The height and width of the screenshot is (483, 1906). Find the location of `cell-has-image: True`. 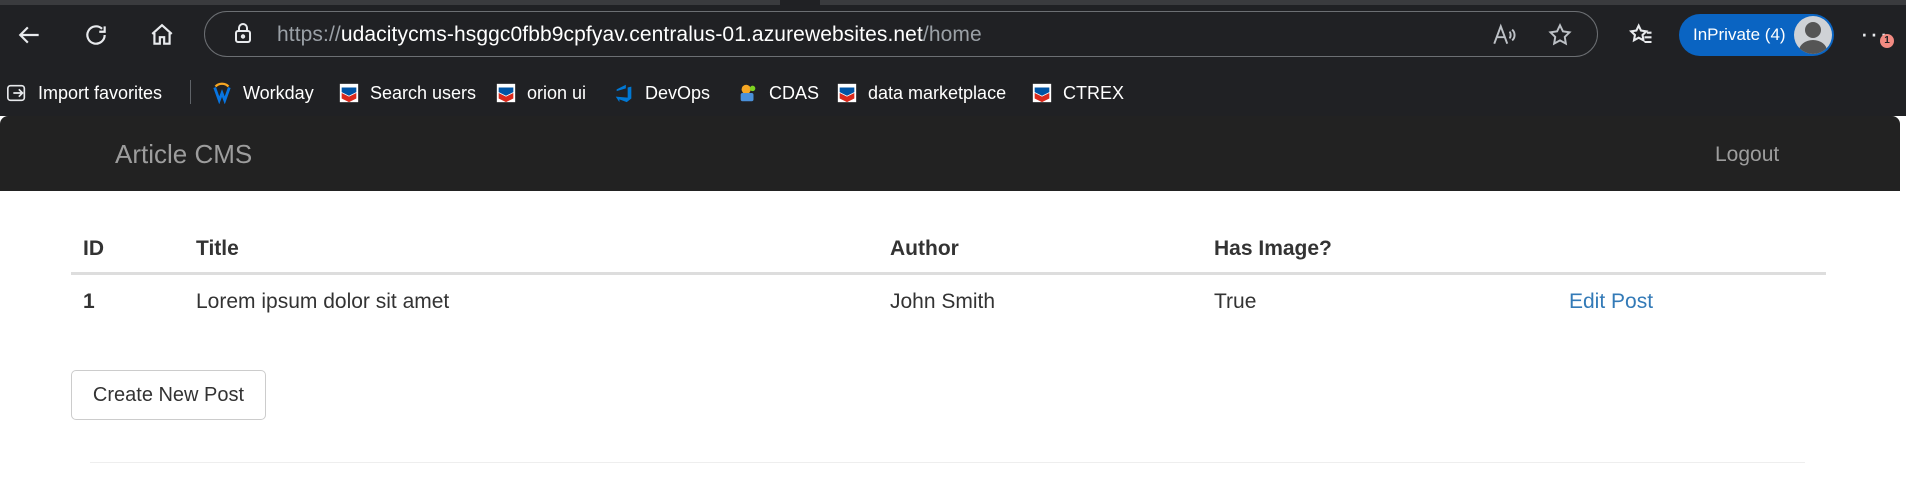

cell-has-image: True is located at coordinates (1235, 301).